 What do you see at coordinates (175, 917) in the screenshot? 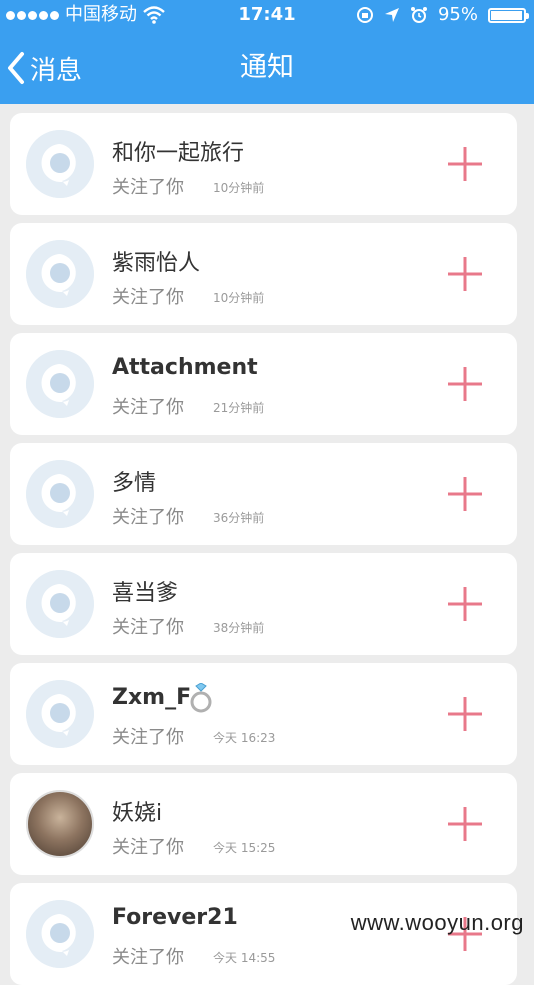
I see `user-name: Forever21` at bounding box center [175, 917].